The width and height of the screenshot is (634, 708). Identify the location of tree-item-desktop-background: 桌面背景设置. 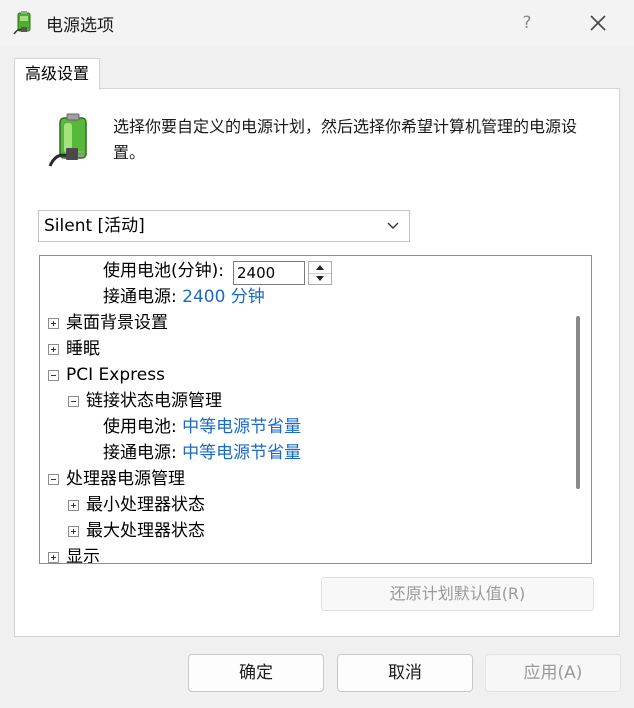
(107, 323).